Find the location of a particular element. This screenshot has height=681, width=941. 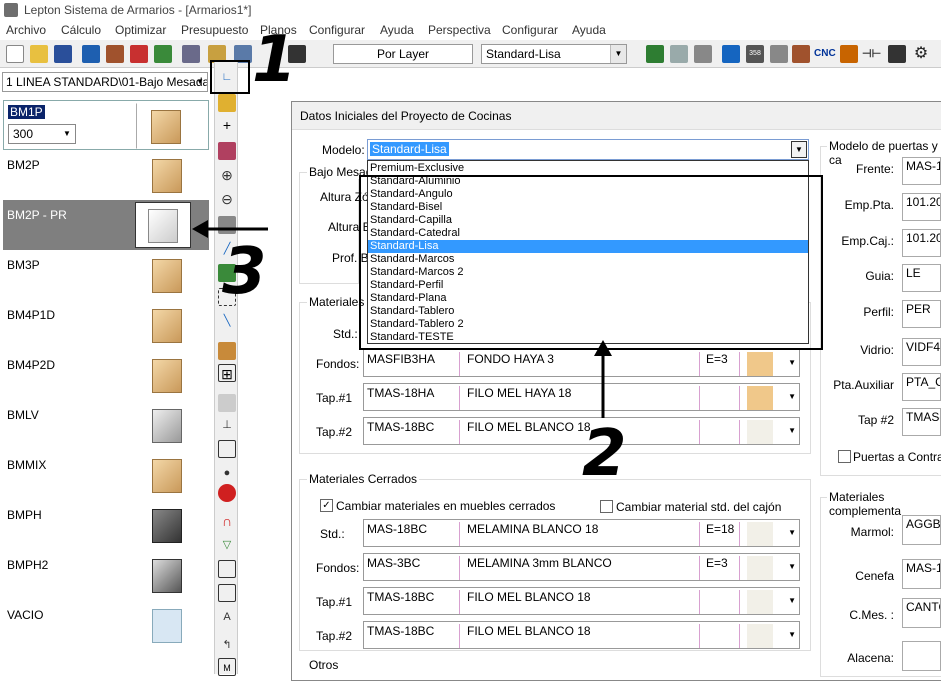

puertas-field: PER is located at coordinates (921, 314).